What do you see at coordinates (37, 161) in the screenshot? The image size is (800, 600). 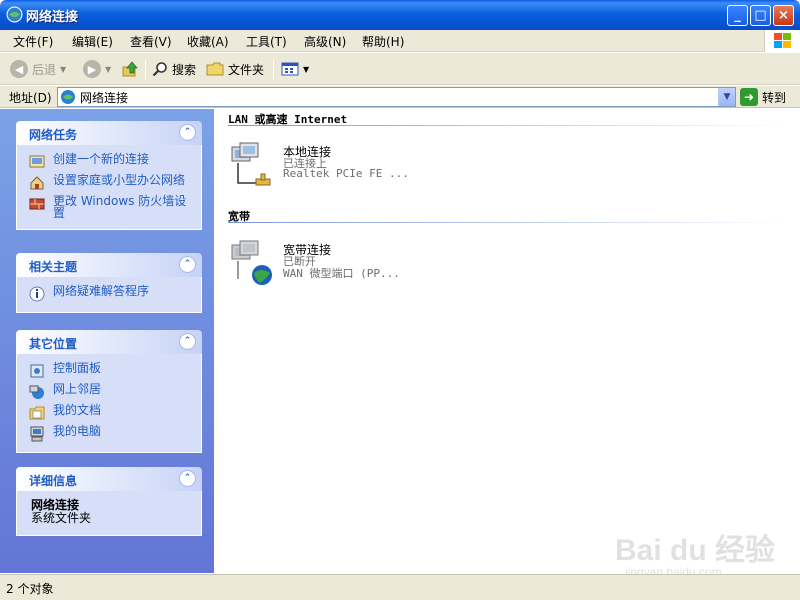 I see `new-connection-icon` at bounding box center [37, 161].